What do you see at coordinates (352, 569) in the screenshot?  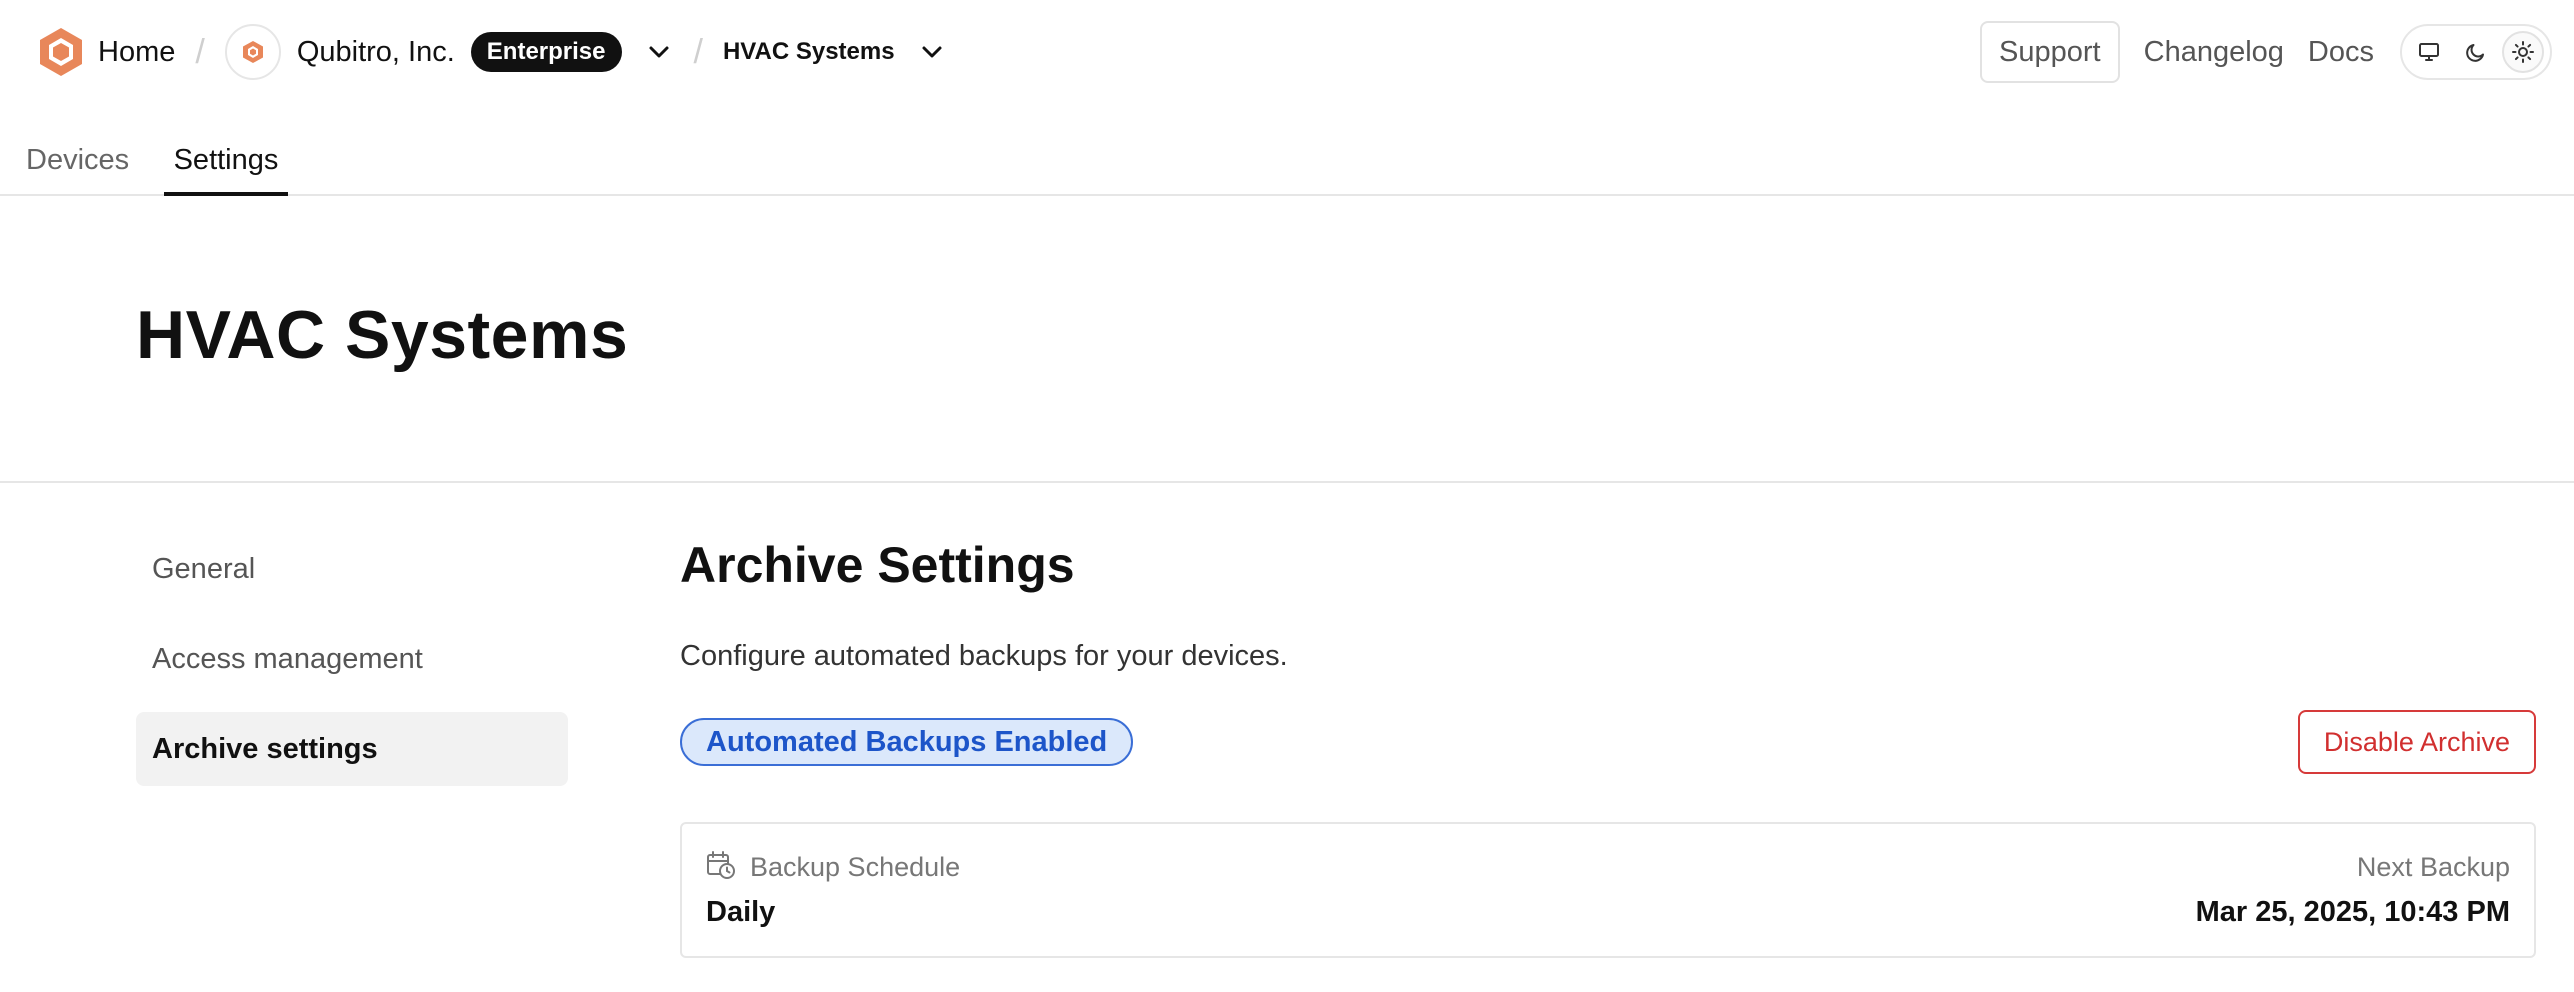 I see `sidebar-item-general: General` at bounding box center [352, 569].